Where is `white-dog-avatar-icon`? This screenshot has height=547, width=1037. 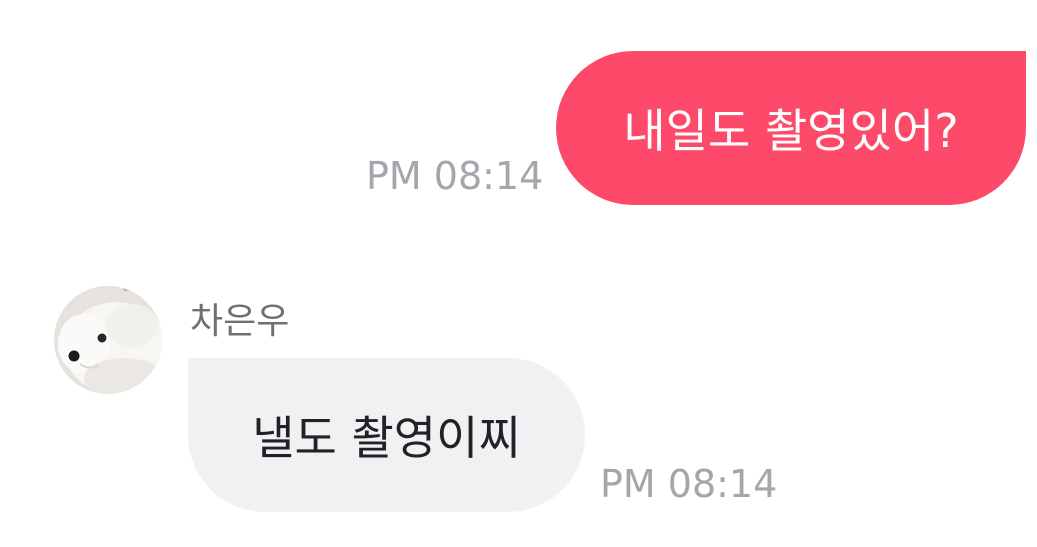
white-dog-avatar-icon is located at coordinates (108, 340).